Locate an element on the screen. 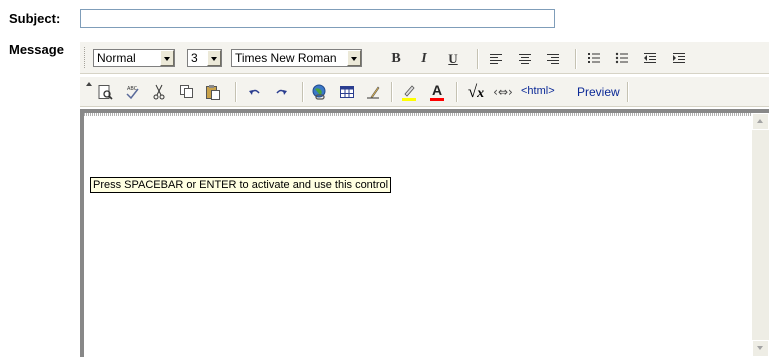 This screenshot has height=357, width=769. underline-button: U is located at coordinates (453, 59).